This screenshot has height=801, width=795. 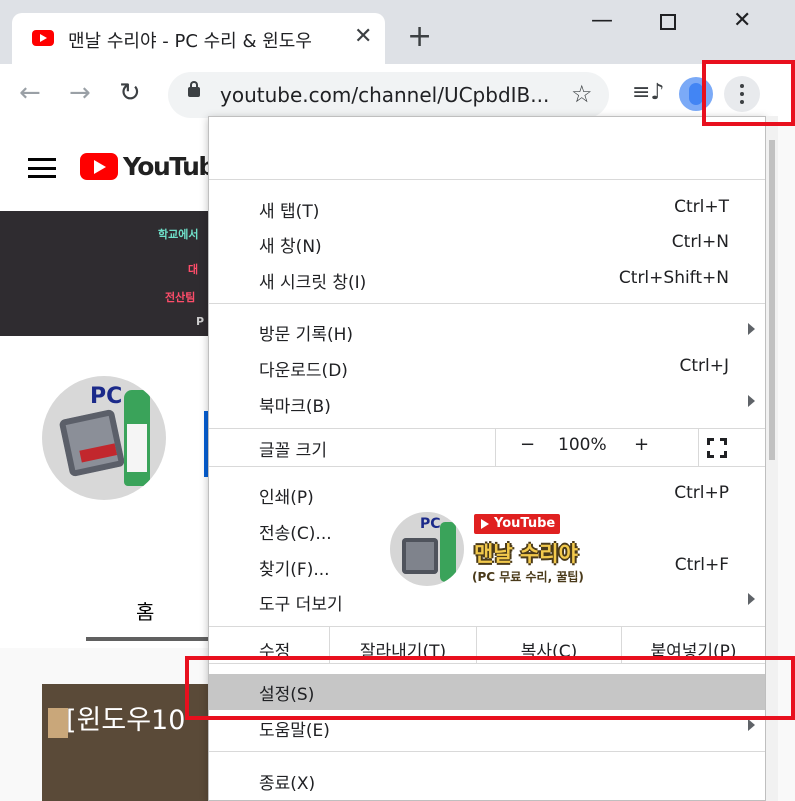 What do you see at coordinates (704, 366) in the screenshot?
I see `menu-item-shortcut: Ctrl+J` at bounding box center [704, 366].